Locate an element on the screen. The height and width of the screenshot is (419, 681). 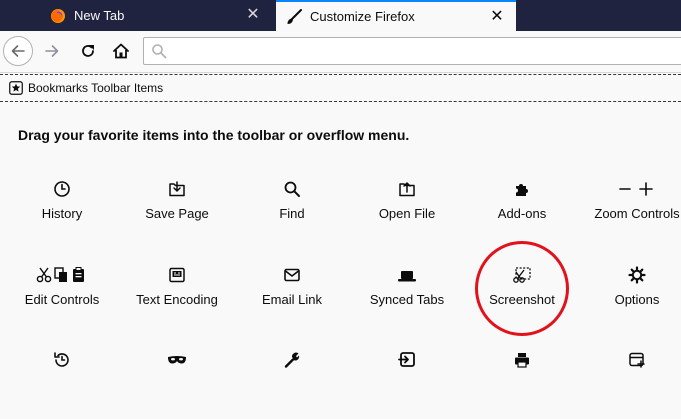
palette-item-label: Find is located at coordinates (292, 213).